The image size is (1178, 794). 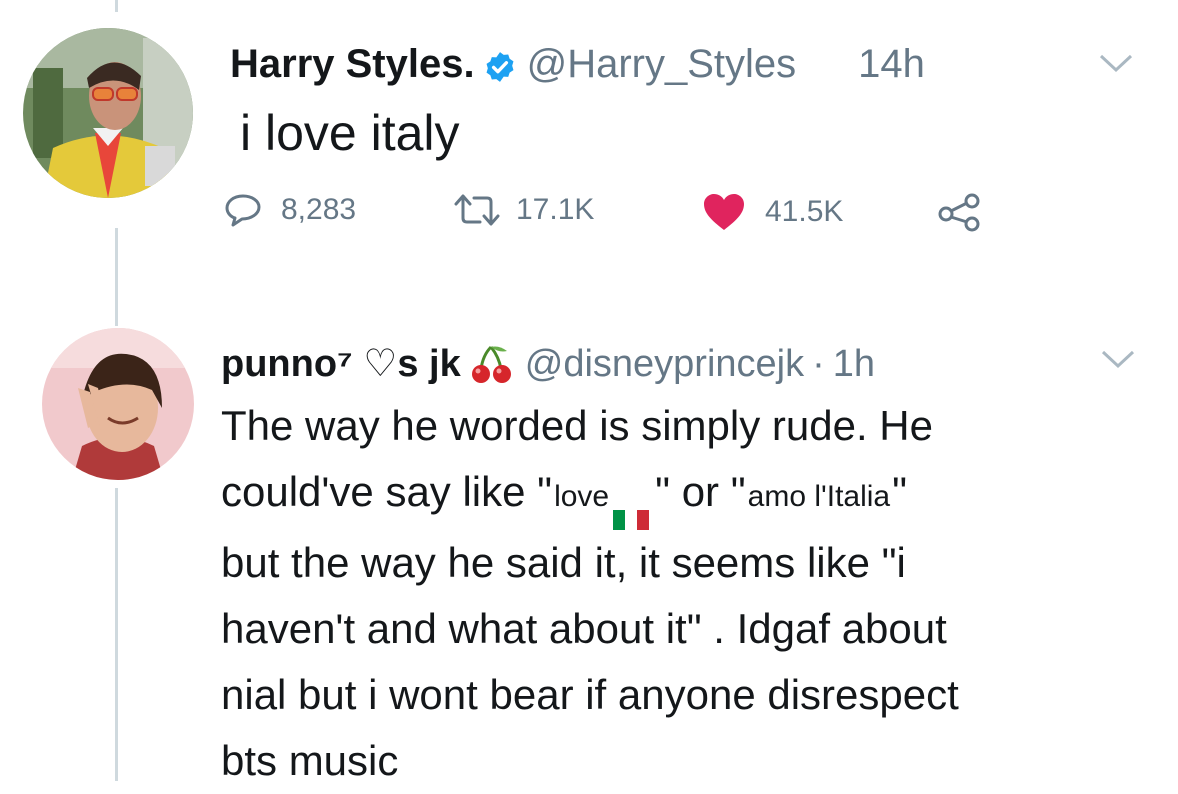 I want to click on reply-time: 1h, so click(x=854, y=364).